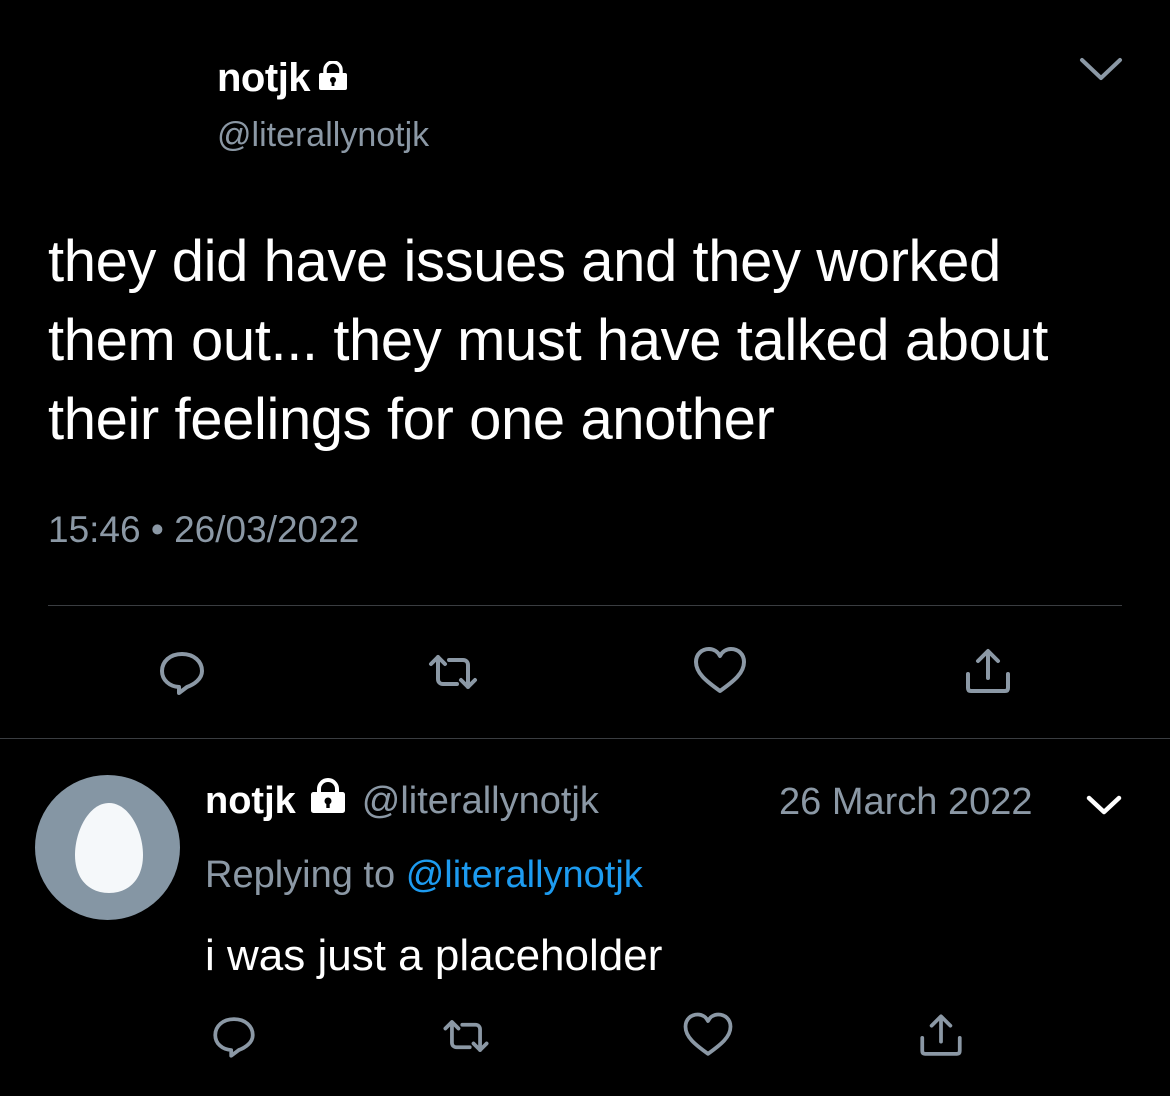  What do you see at coordinates (300, 875) in the screenshot?
I see `replying-prefix: Replying to` at bounding box center [300, 875].